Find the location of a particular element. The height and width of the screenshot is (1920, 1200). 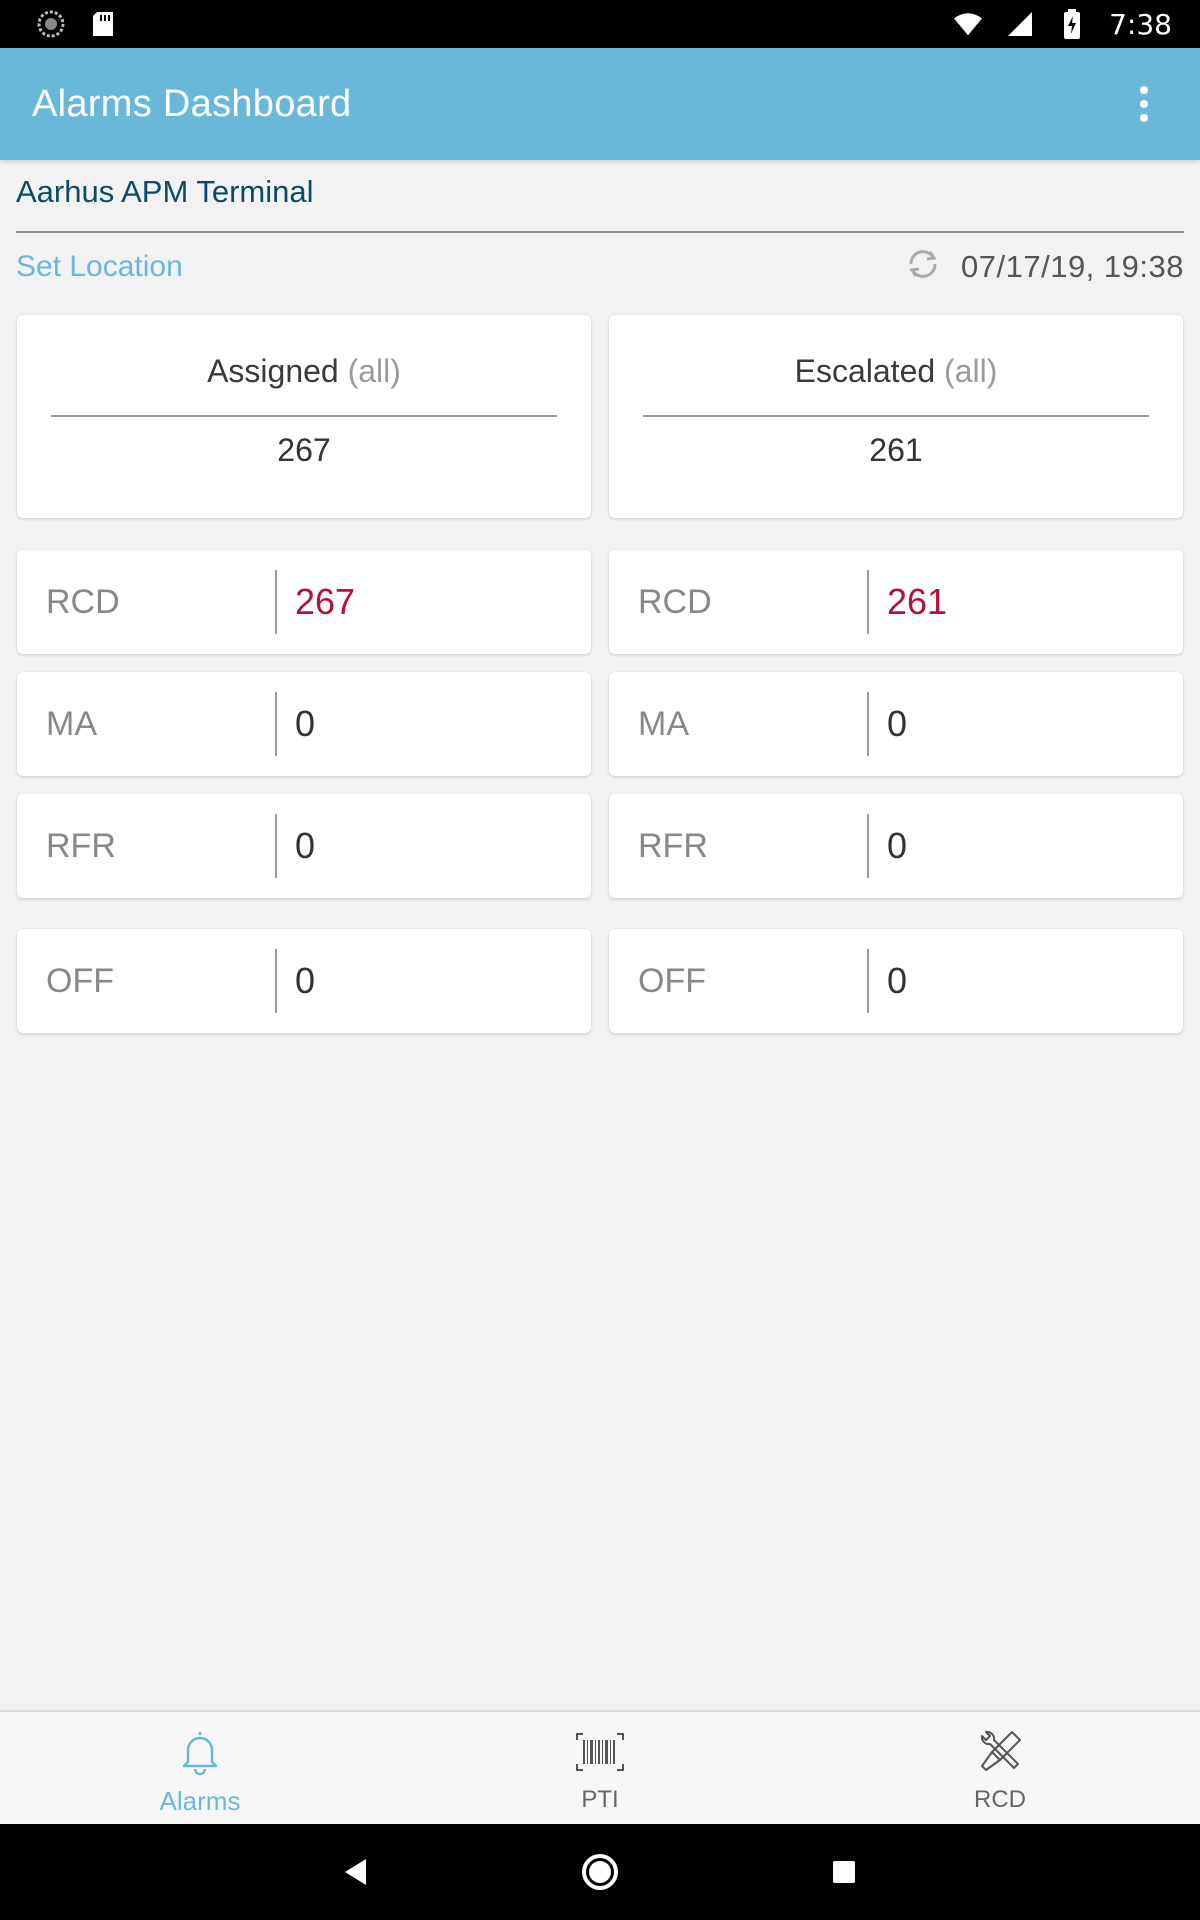

escalated-summary-card: Escalated (all) 261 is located at coordinates (896, 416).